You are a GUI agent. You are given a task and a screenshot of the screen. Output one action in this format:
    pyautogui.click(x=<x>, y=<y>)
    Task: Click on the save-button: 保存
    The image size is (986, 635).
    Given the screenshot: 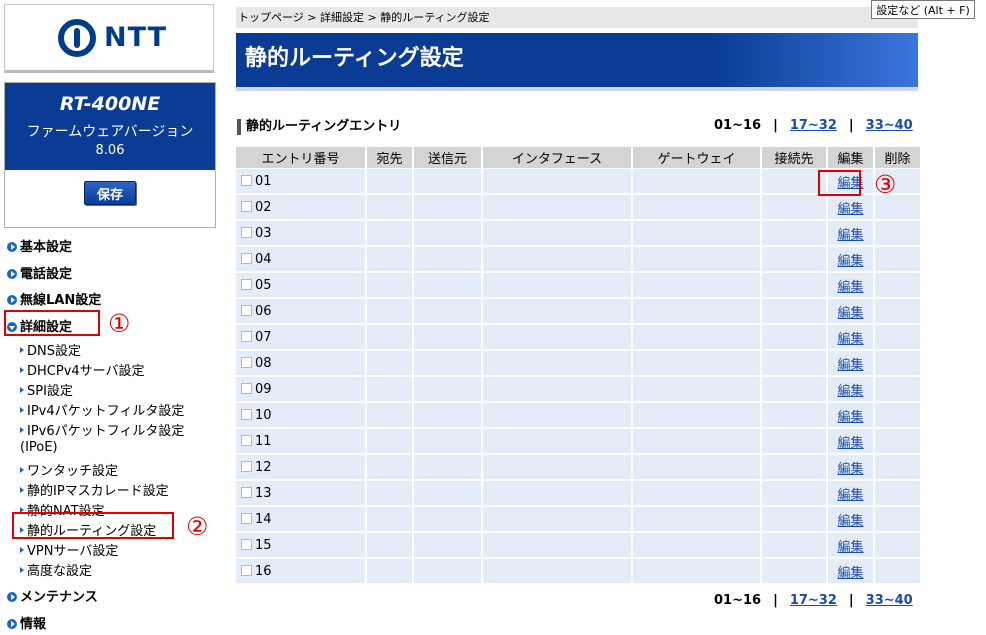 What is the action you would take?
    pyautogui.click(x=110, y=193)
    